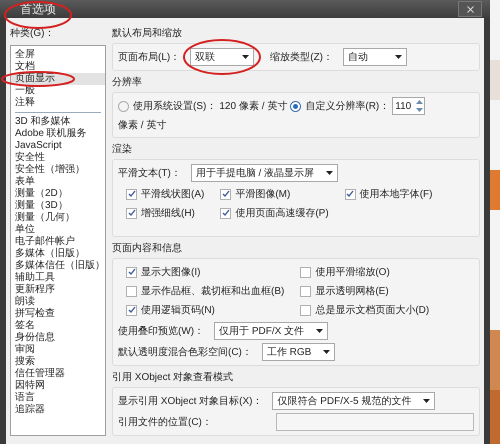 The width and height of the screenshot is (500, 444). Describe the element at coordinates (173, 377) in the screenshot. I see `section-title: 引用 XObject 对象查看模式` at that location.